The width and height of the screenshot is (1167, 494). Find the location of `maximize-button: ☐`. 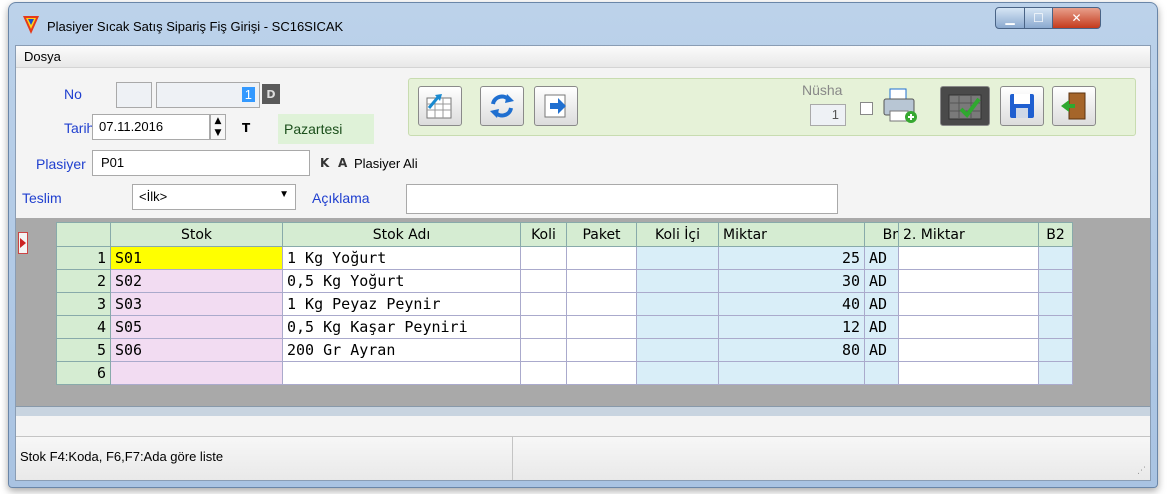

maximize-button: ☐ is located at coordinates (1039, 18).